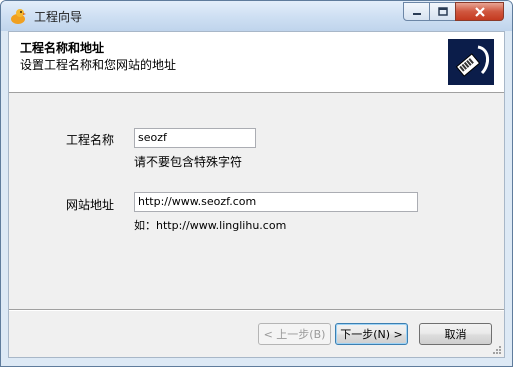  What do you see at coordinates (497, 350) in the screenshot?
I see `resize-grip-icon` at bounding box center [497, 350].